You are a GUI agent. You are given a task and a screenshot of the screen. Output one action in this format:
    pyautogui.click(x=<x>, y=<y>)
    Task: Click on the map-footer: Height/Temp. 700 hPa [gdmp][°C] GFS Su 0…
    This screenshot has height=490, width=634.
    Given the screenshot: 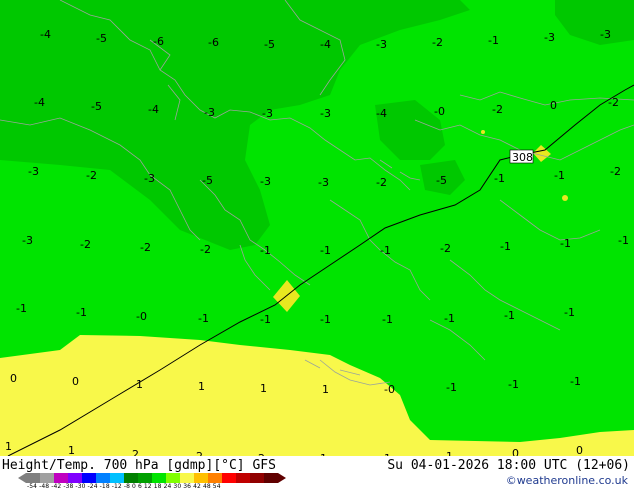 What is the action you would take?
    pyautogui.click(x=317, y=473)
    